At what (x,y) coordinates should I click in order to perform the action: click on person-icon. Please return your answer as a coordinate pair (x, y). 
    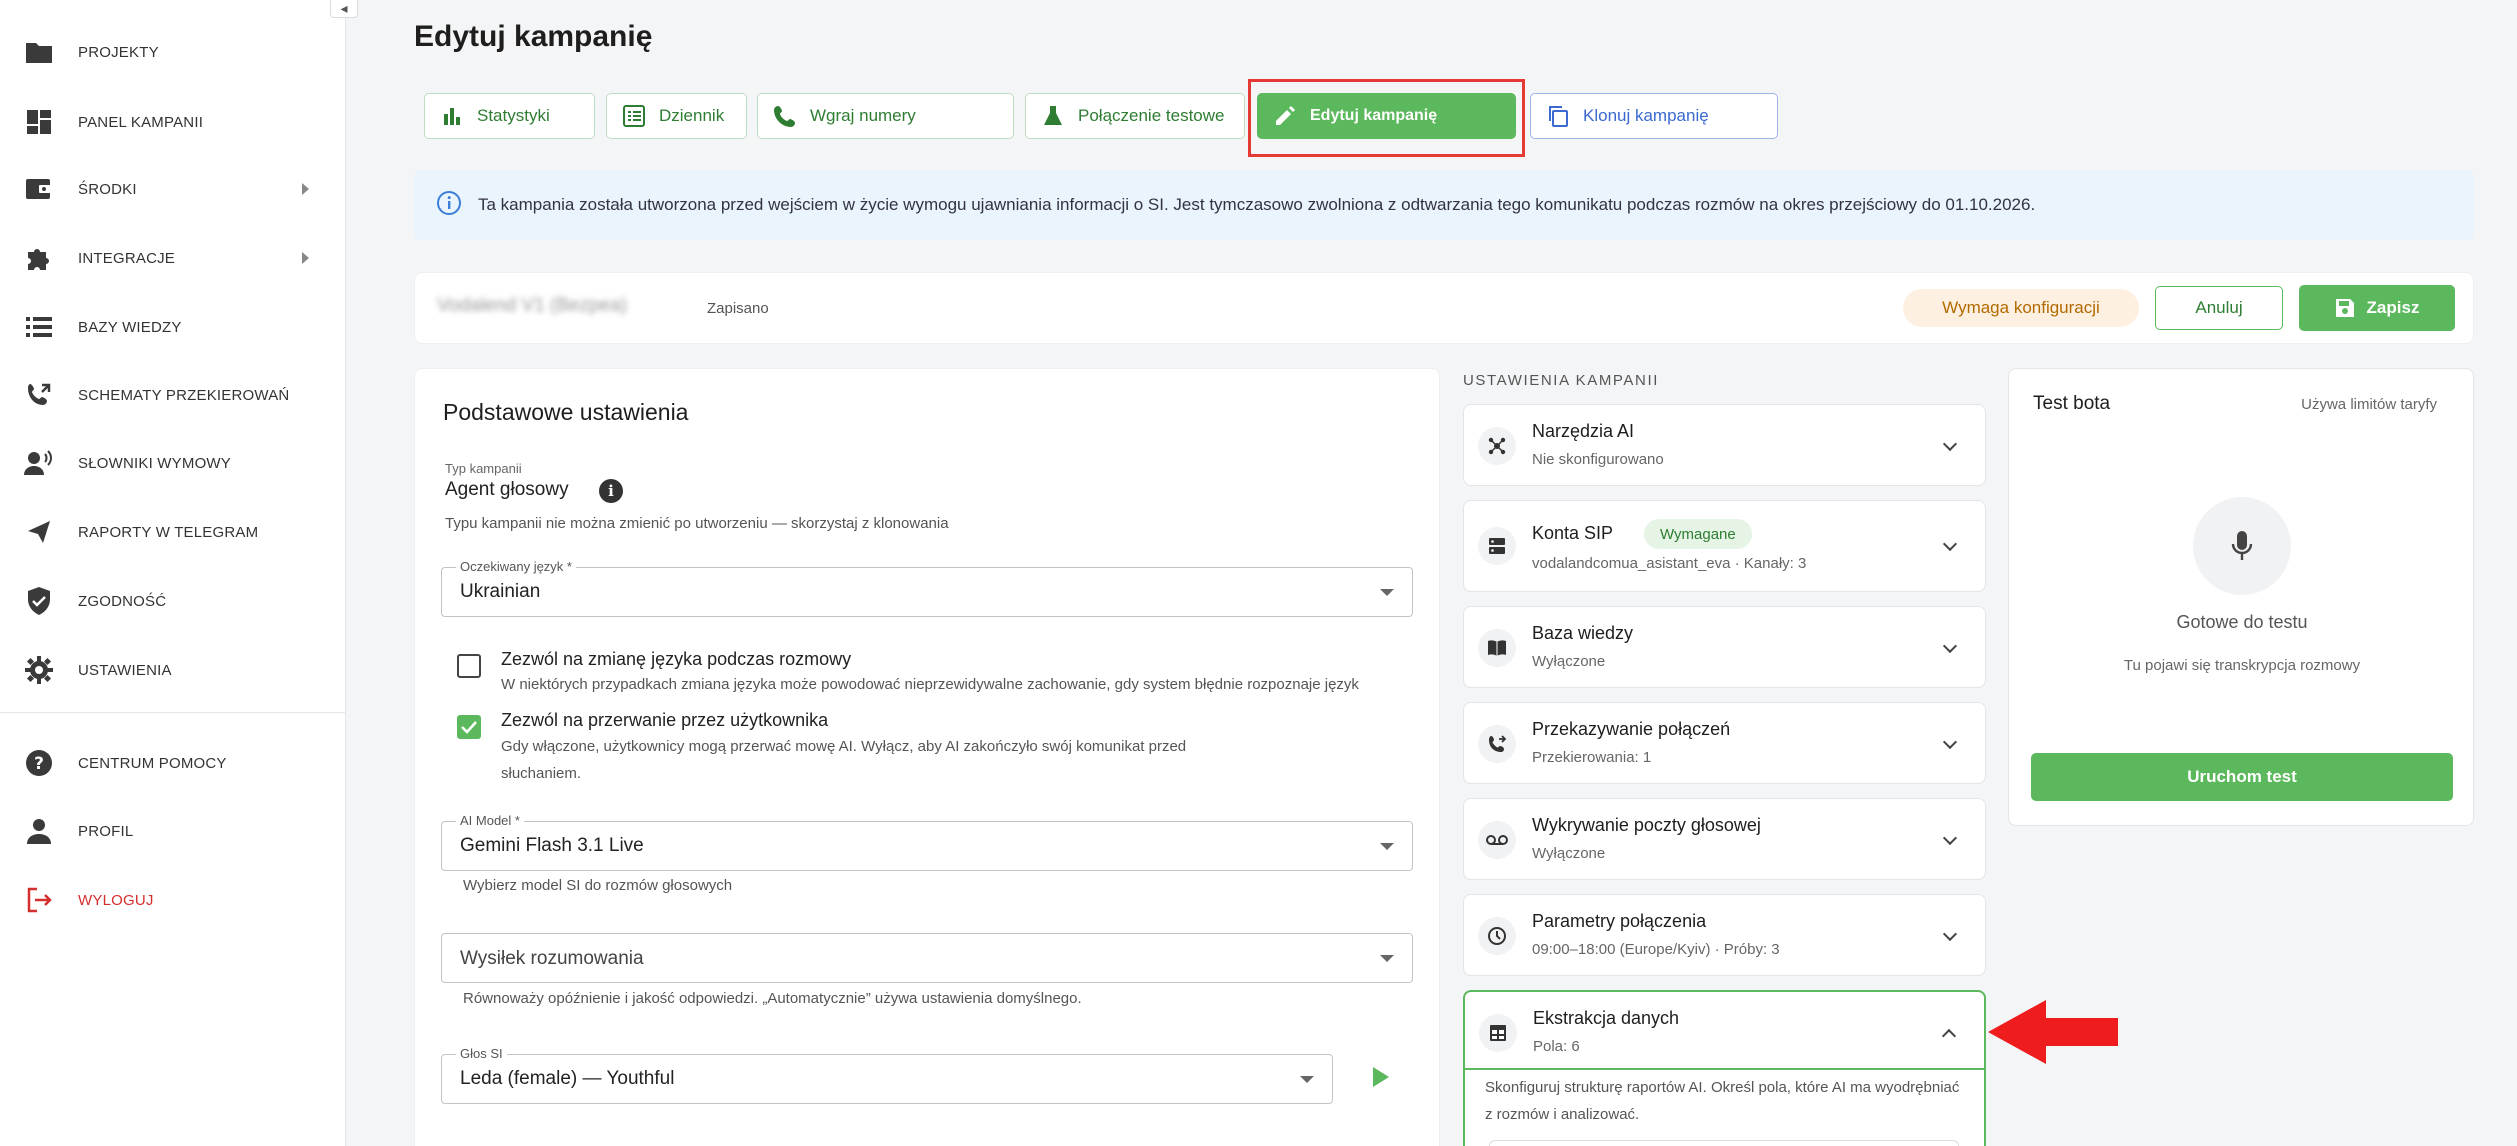
    Looking at the image, I should click on (39, 831).